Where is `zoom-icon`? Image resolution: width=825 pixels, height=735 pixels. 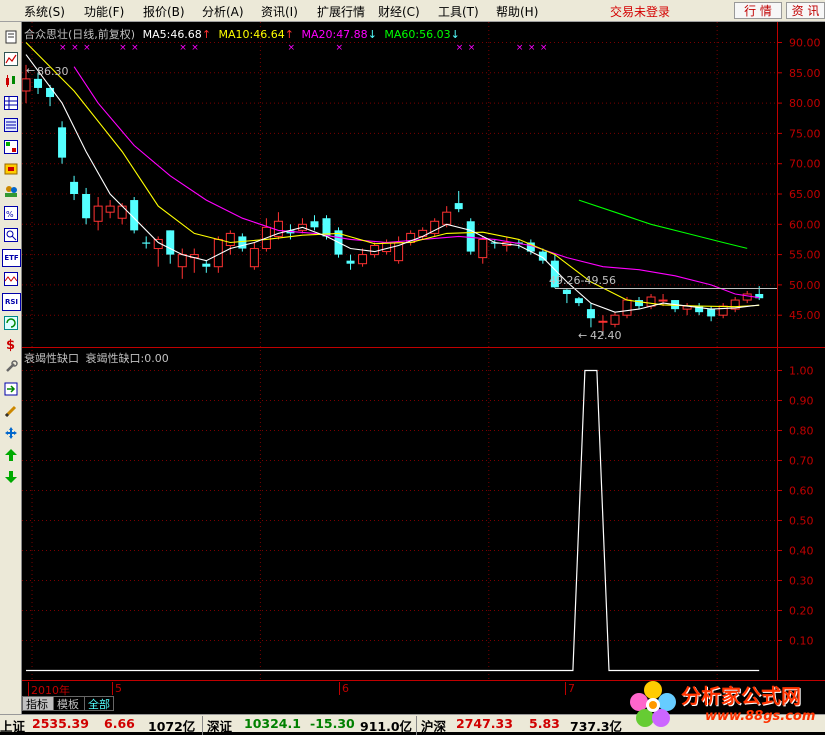 zoom-icon is located at coordinates (10, 235).